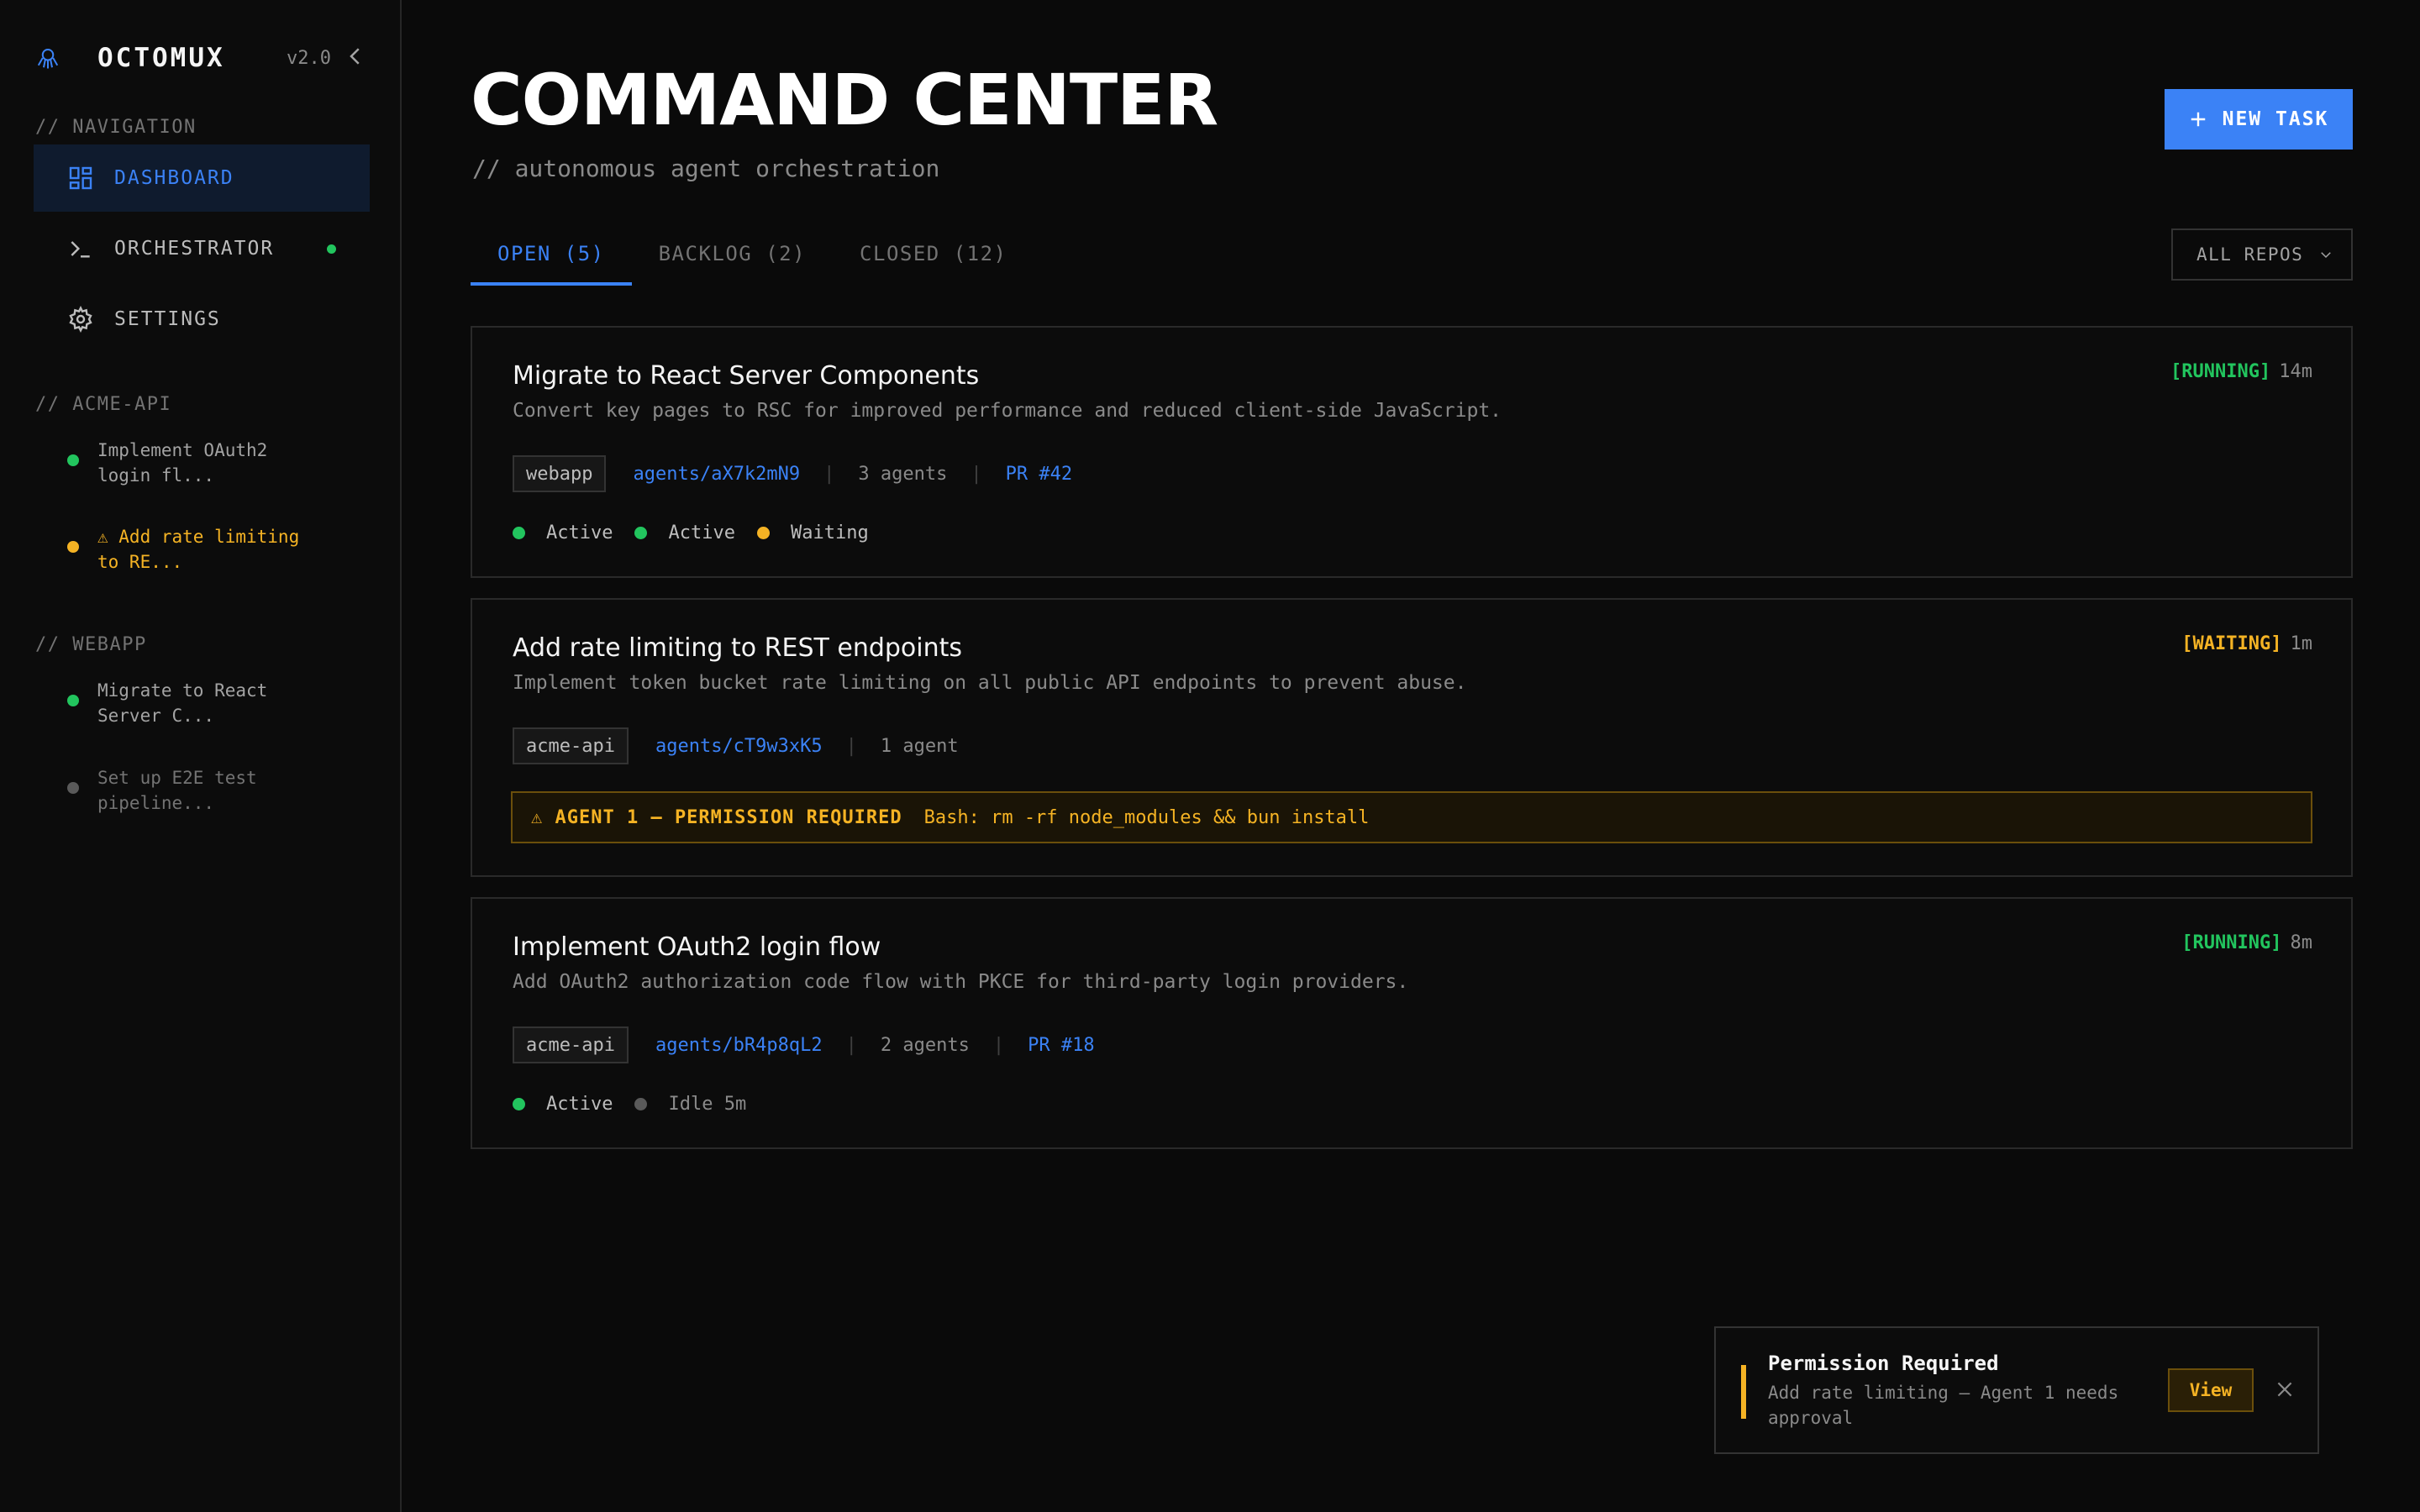 This screenshot has width=2420, height=1512. I want to click on repo-filter-dropdown: ALL REPOS, so click(2262, 254).